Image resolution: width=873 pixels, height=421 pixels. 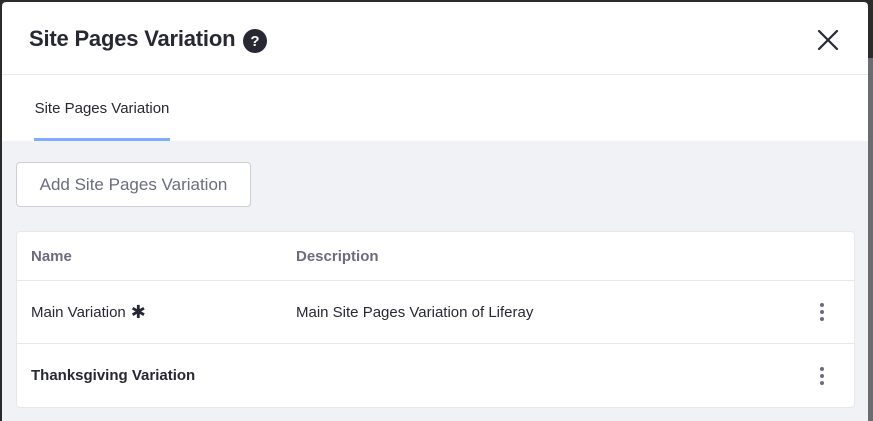 I want to click on row-name-cell: Main Variation ✱, so click(x=88, y=312).